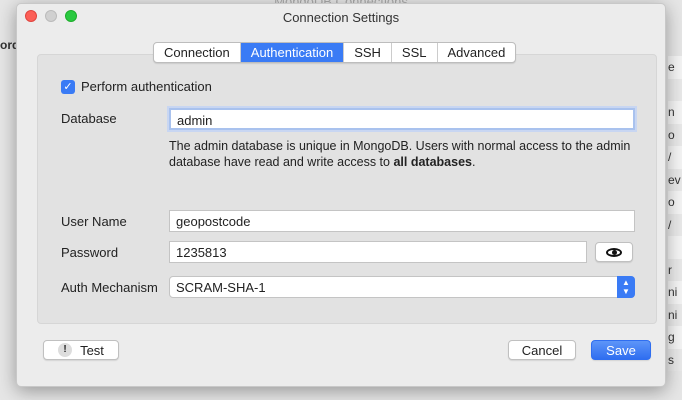 The height and width of the screenshot is (400, 682). I want to click on eye-icon, so click(614, 252).